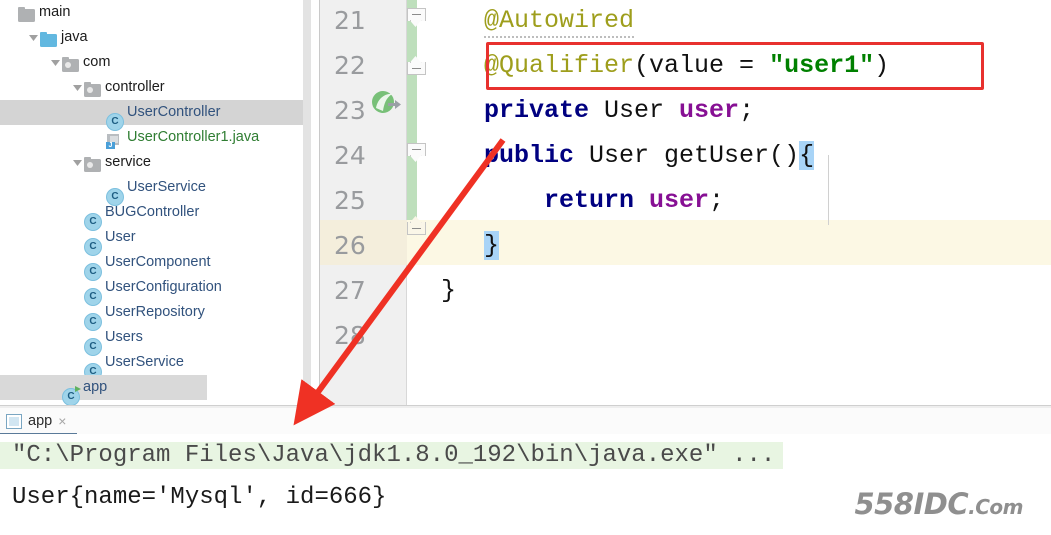  I want to click on tree-item-bugcontroller: CBUGController, so click(160, 215).